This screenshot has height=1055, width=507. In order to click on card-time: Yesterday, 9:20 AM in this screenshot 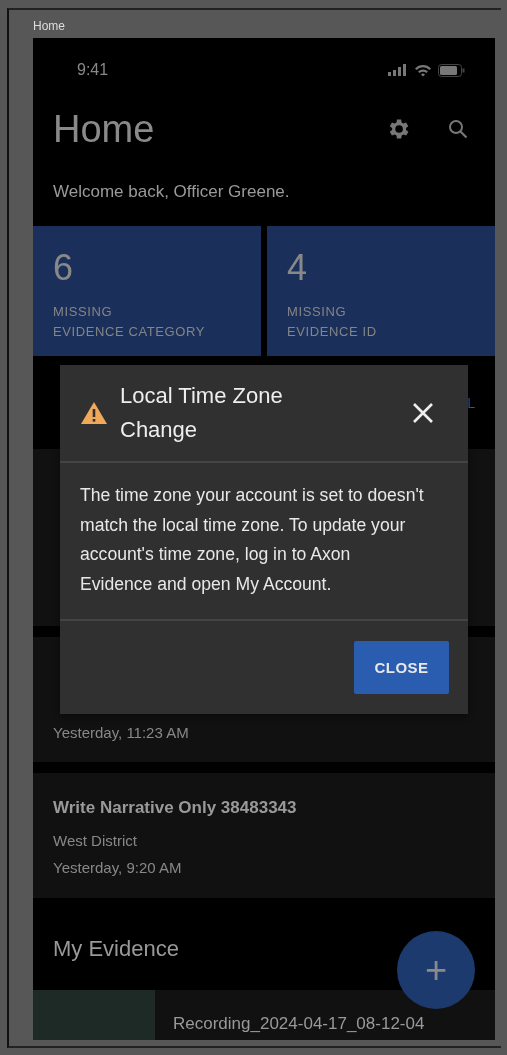, I will do `click(118, 868)`.